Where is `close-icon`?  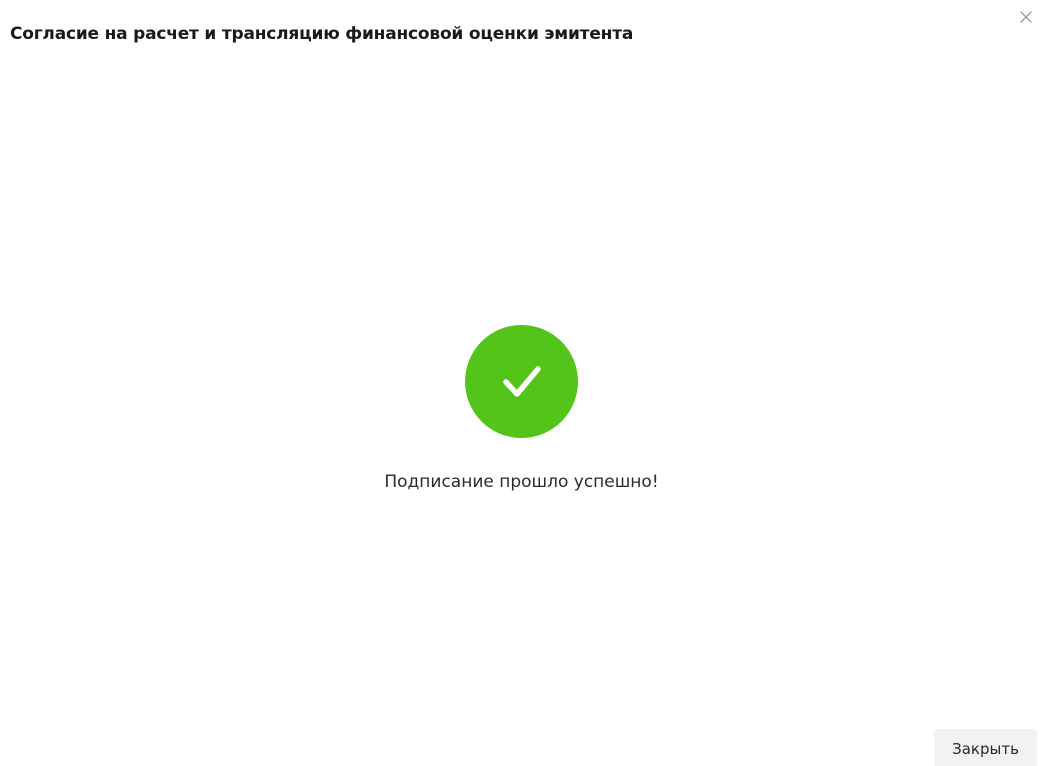 close-icon is located at coordinates (1026, 17).